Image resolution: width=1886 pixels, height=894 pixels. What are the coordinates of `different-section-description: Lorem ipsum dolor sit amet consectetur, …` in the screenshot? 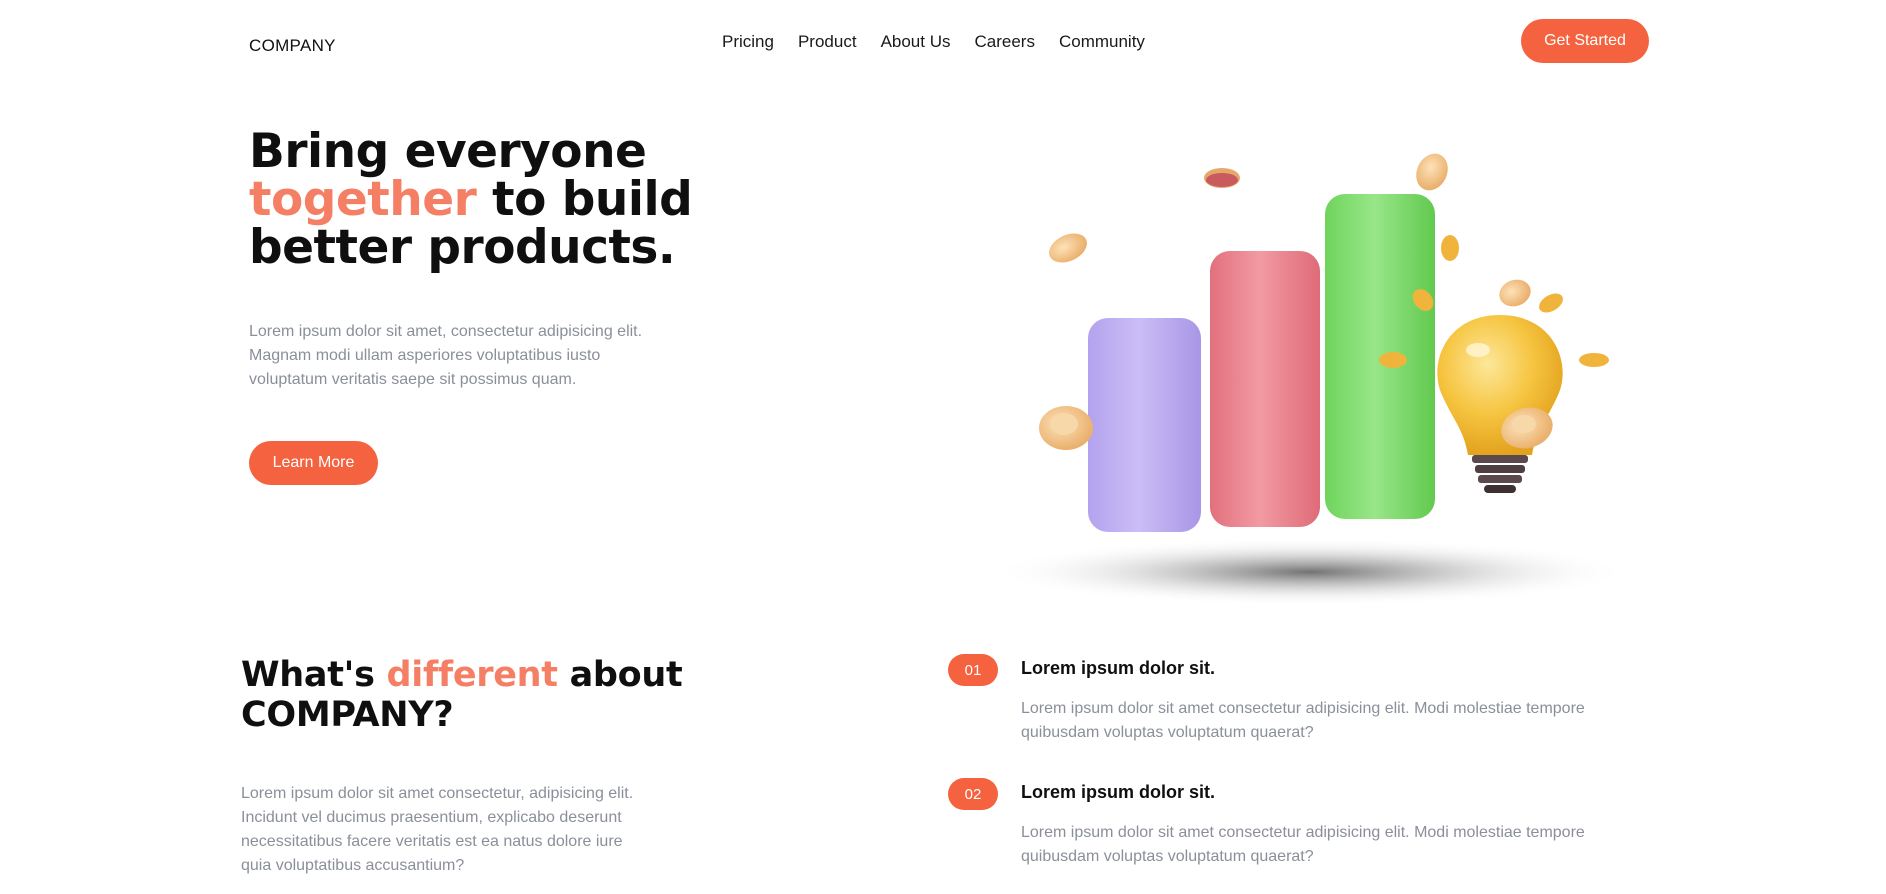 It's located at (437, 829).